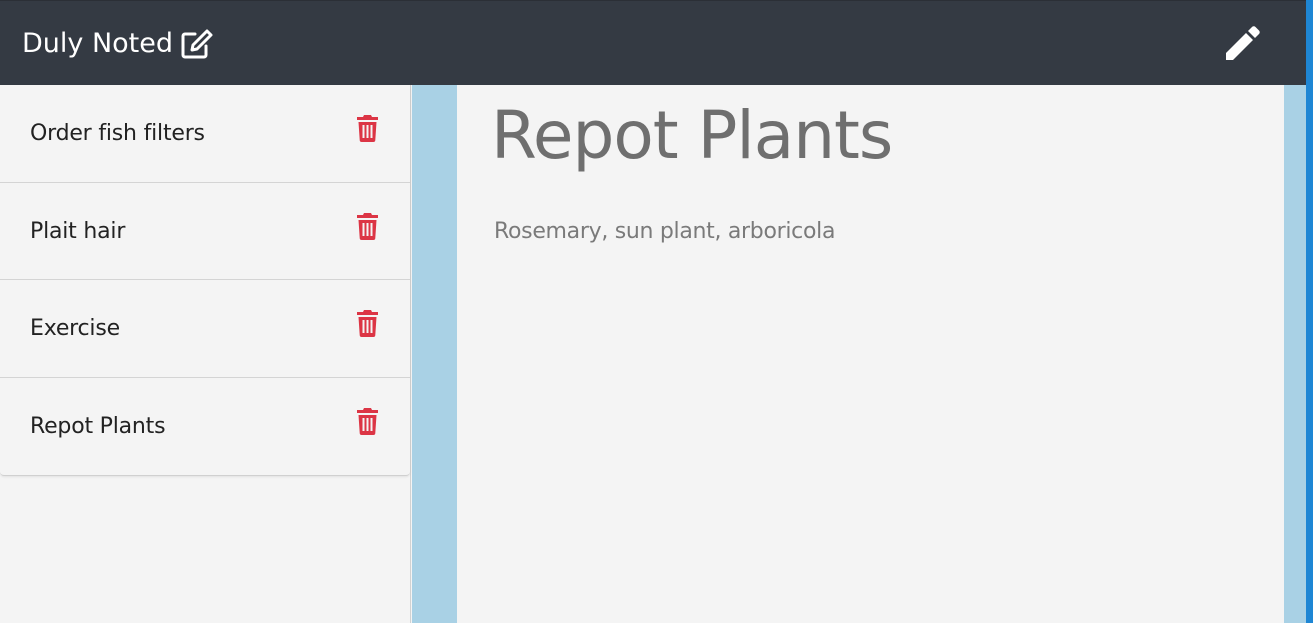 Image resolution: width=1313 pixels, height=623 pixels. Describe the element at coordinates (117, 133) in the screenshot. I see `note-list-title: Order fish filters` at that location.